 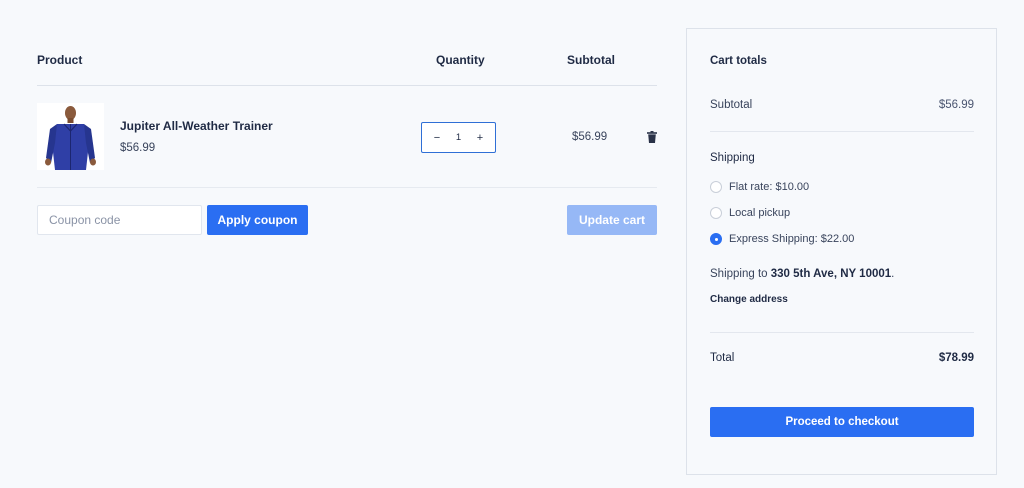 I want to click on coupon-code-input, so click(x=119, y=220).